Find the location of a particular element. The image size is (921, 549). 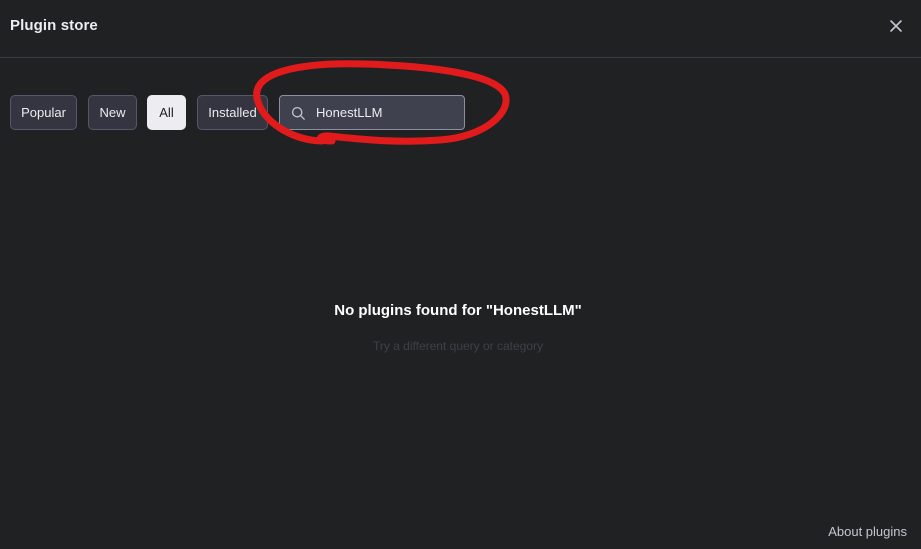

filter-label: Installed is located at coordinates (232, 112).